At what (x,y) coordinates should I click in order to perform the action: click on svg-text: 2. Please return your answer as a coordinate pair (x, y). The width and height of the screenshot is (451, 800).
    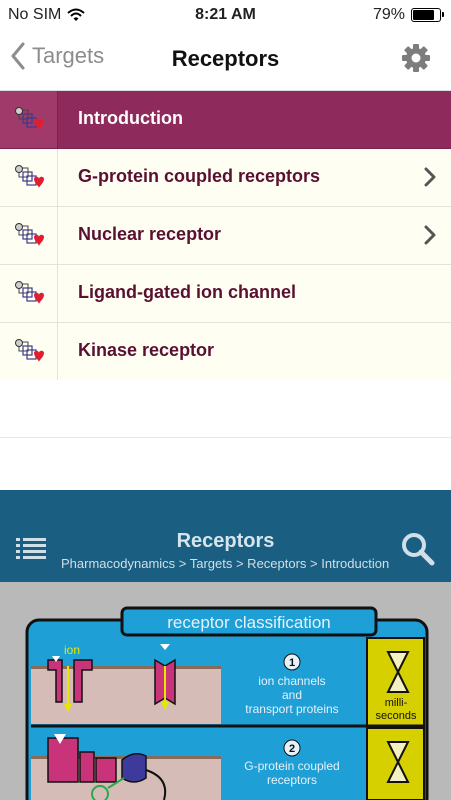
    Looking at the image, I should click on (292, 749).